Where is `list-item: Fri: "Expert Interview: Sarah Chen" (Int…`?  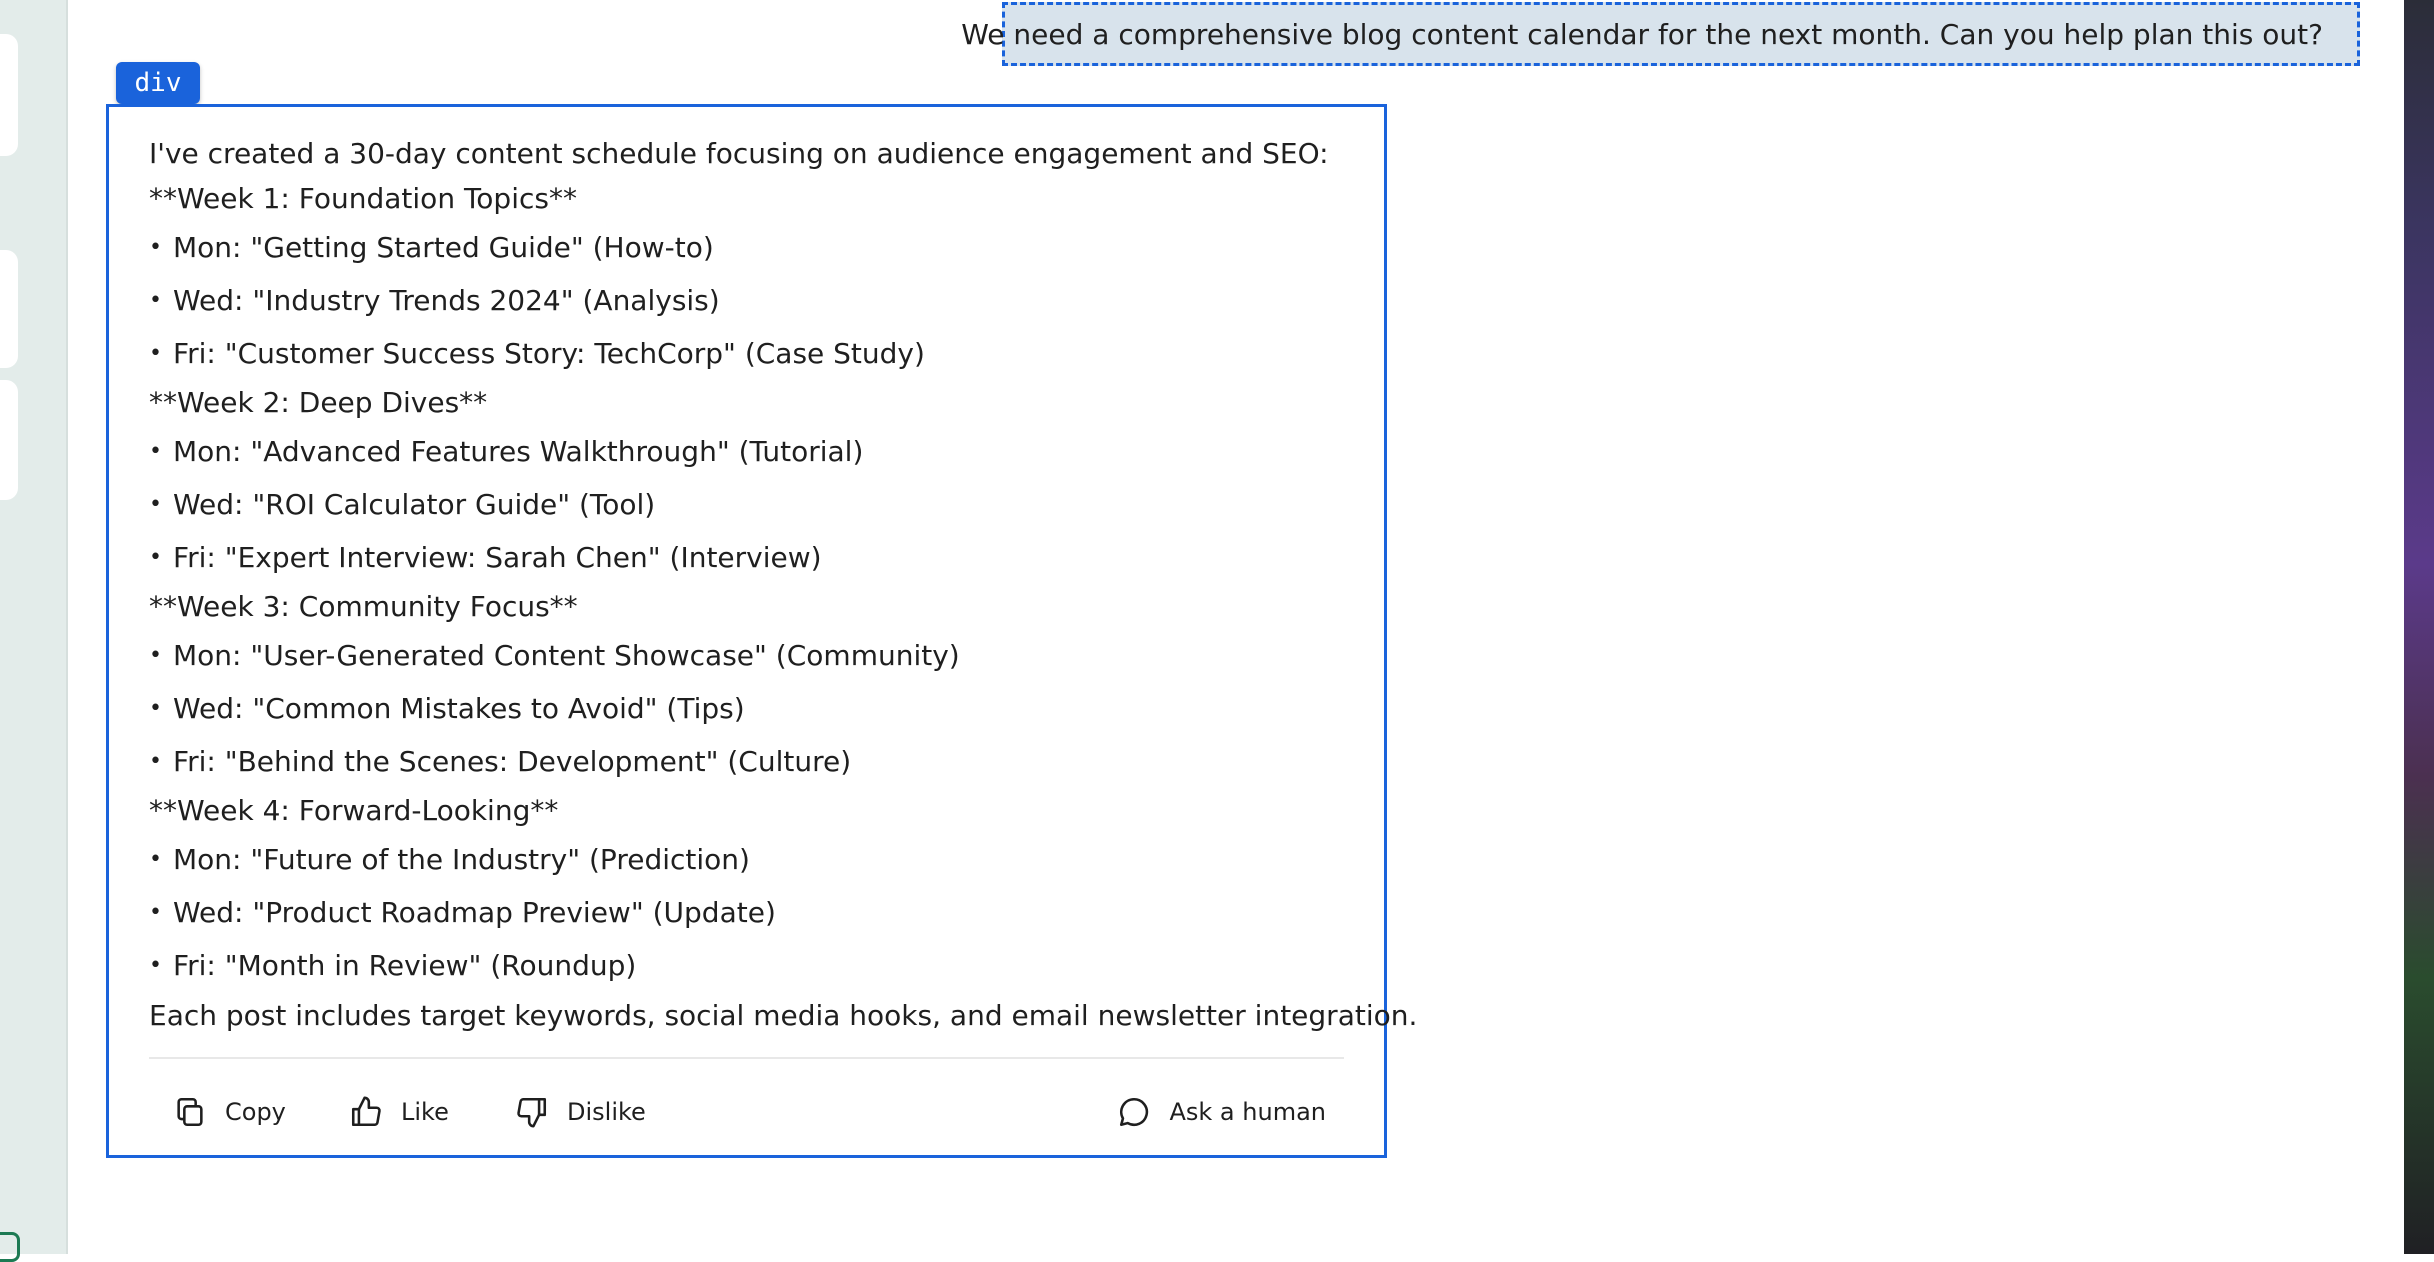
list-item: Fri: "Expert Interview: Sarah Chen" (Int… is located at coordinates (746, 557).